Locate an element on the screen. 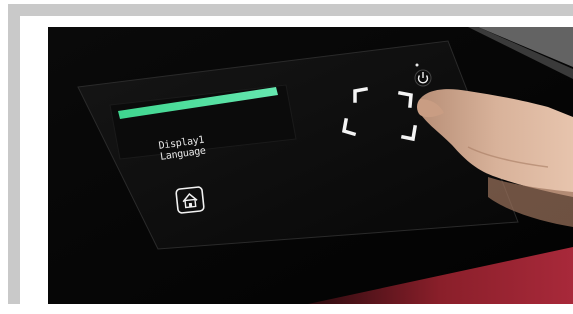 This screenshot has height=314, width=573. power-led is located at coordinates (417, 65).